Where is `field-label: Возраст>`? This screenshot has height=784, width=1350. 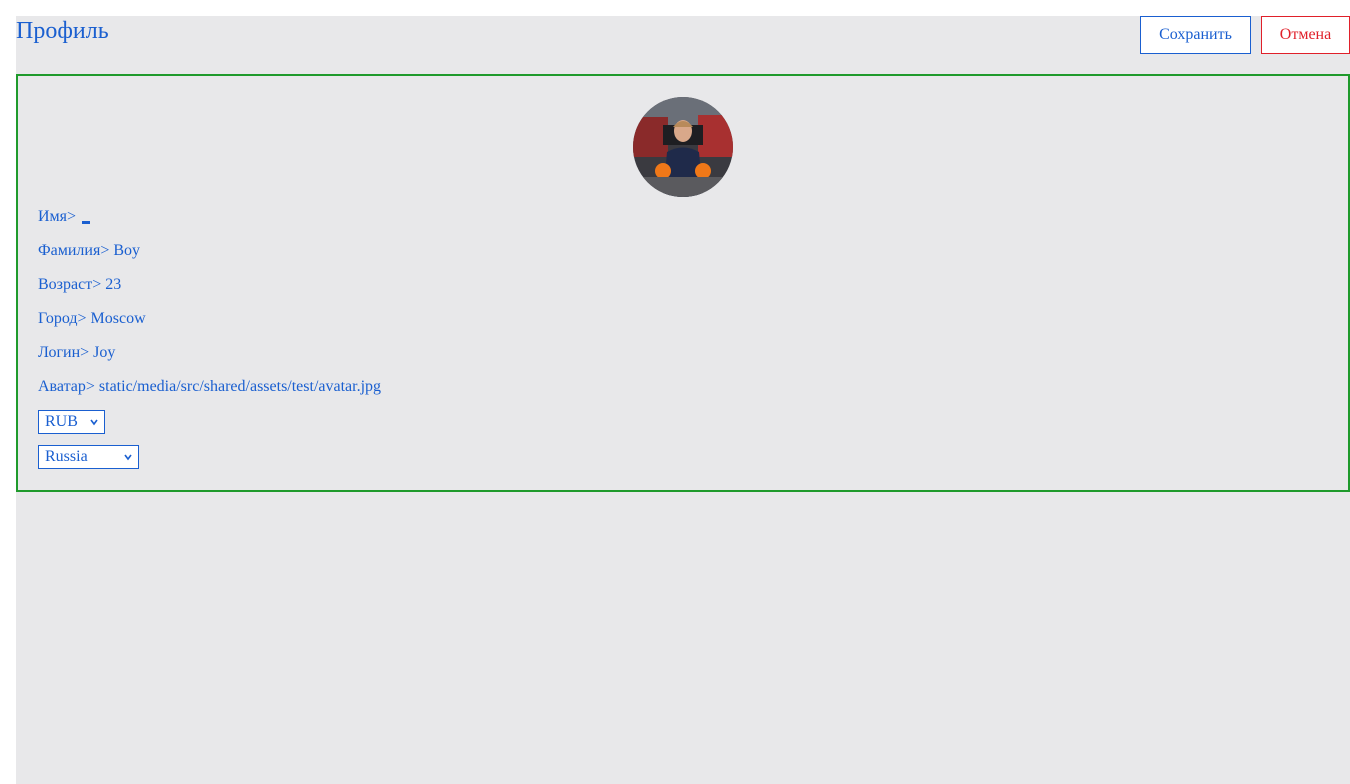
field-label: Возраст> is located at coordinates (70, 284).